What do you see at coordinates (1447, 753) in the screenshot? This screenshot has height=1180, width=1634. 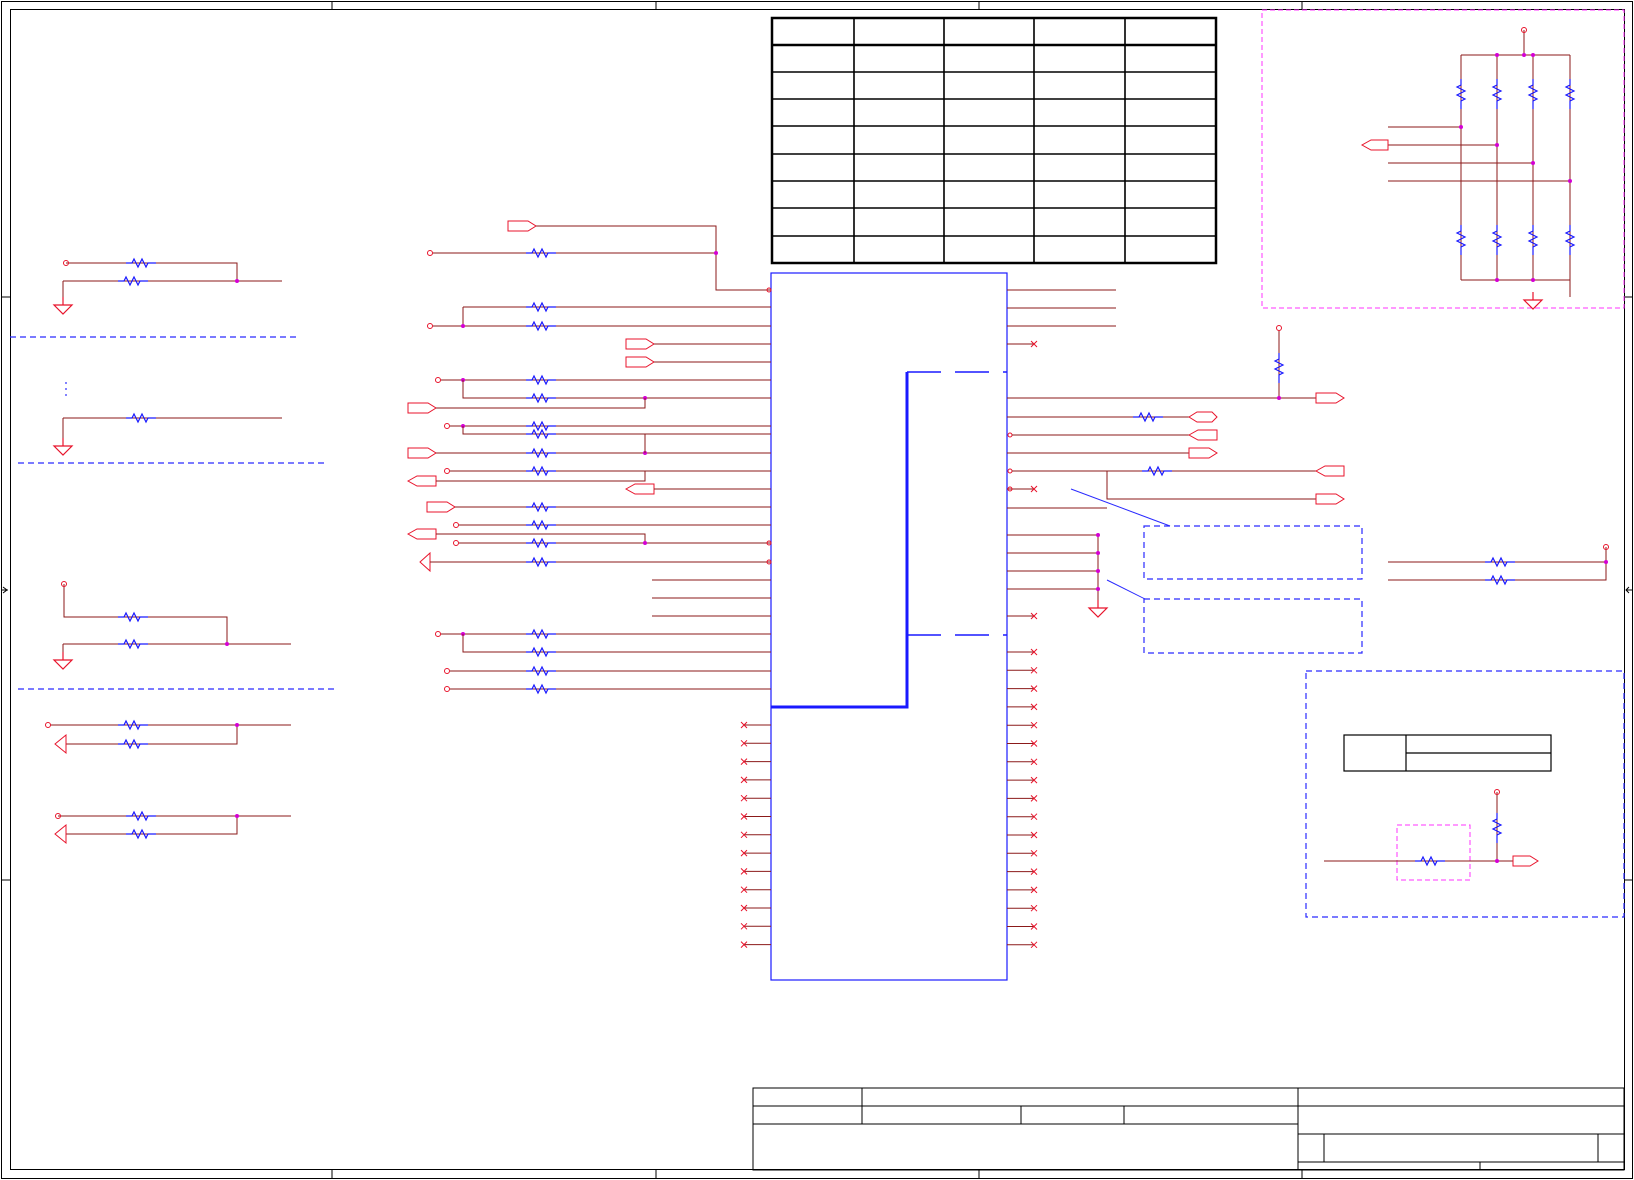 I see `option-table` at bounding box center [1447, 753].